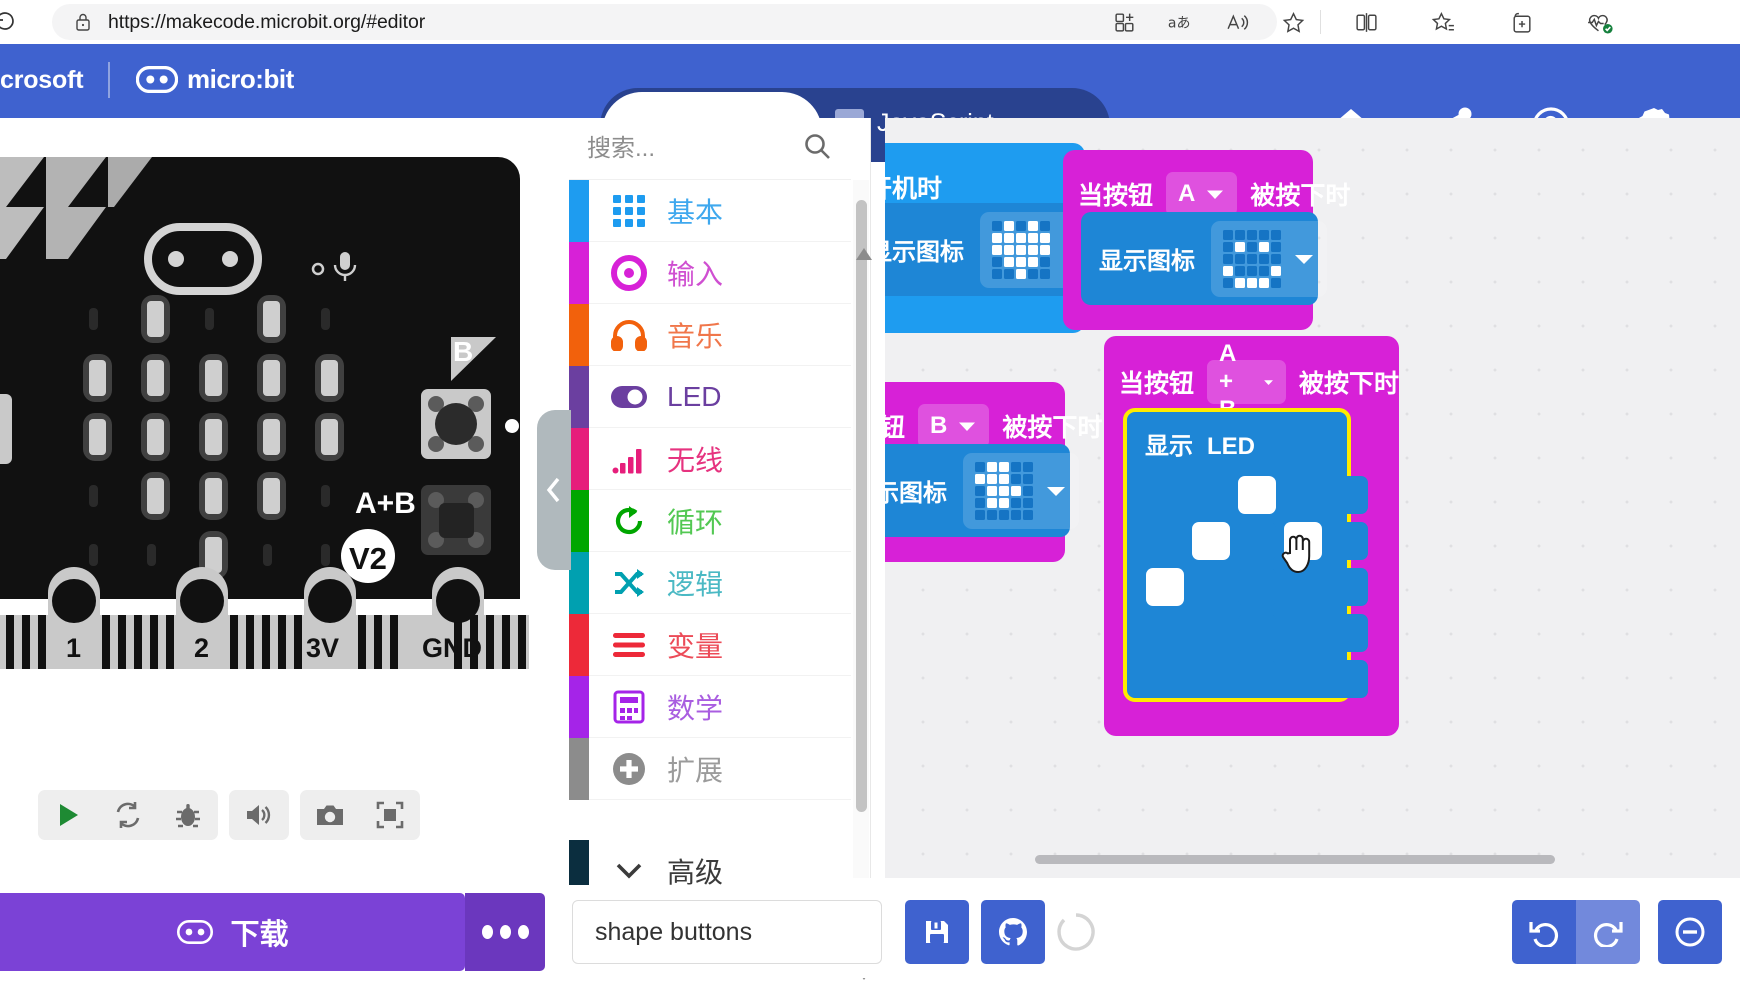 This screenshot has width=1740, height=987. I want to click on toolbox-search-row, so click(710, 149).